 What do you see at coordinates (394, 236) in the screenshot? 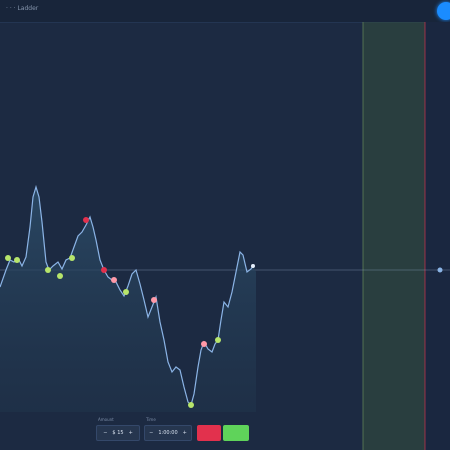
I see `expiry-zone` at bounding box center [394, 236].